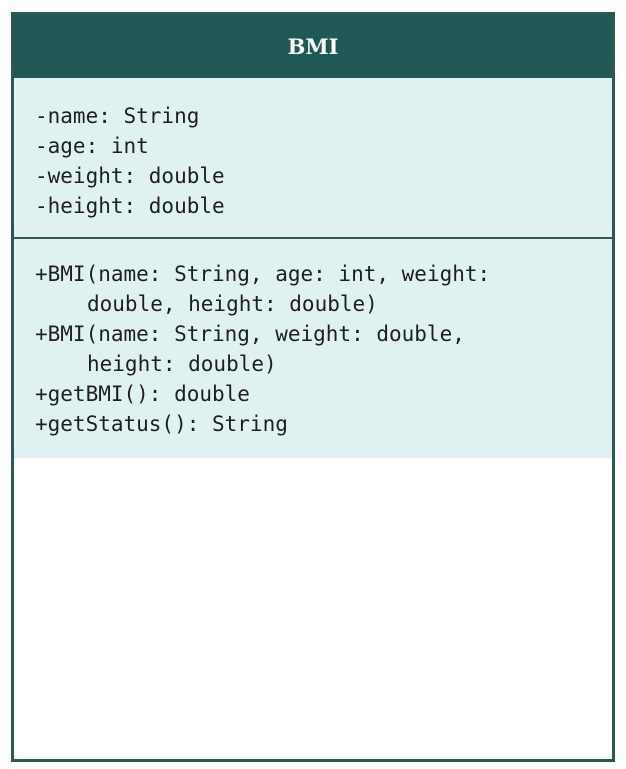 The width and height of the screenshot is (626, 769). Describe the element at coordinates (182, 364) in the screenshot. I see `operation-constructor-no-age-continued: height: double)` at that location.